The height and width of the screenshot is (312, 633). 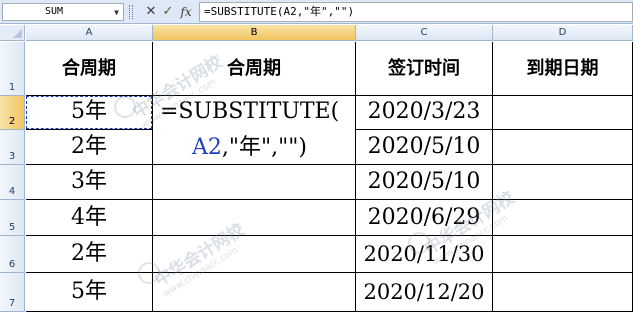 What do you see at coordinates (12, 113) in the screenshot?
I see `row-header-2: 2` at bounding box center [12, 113].